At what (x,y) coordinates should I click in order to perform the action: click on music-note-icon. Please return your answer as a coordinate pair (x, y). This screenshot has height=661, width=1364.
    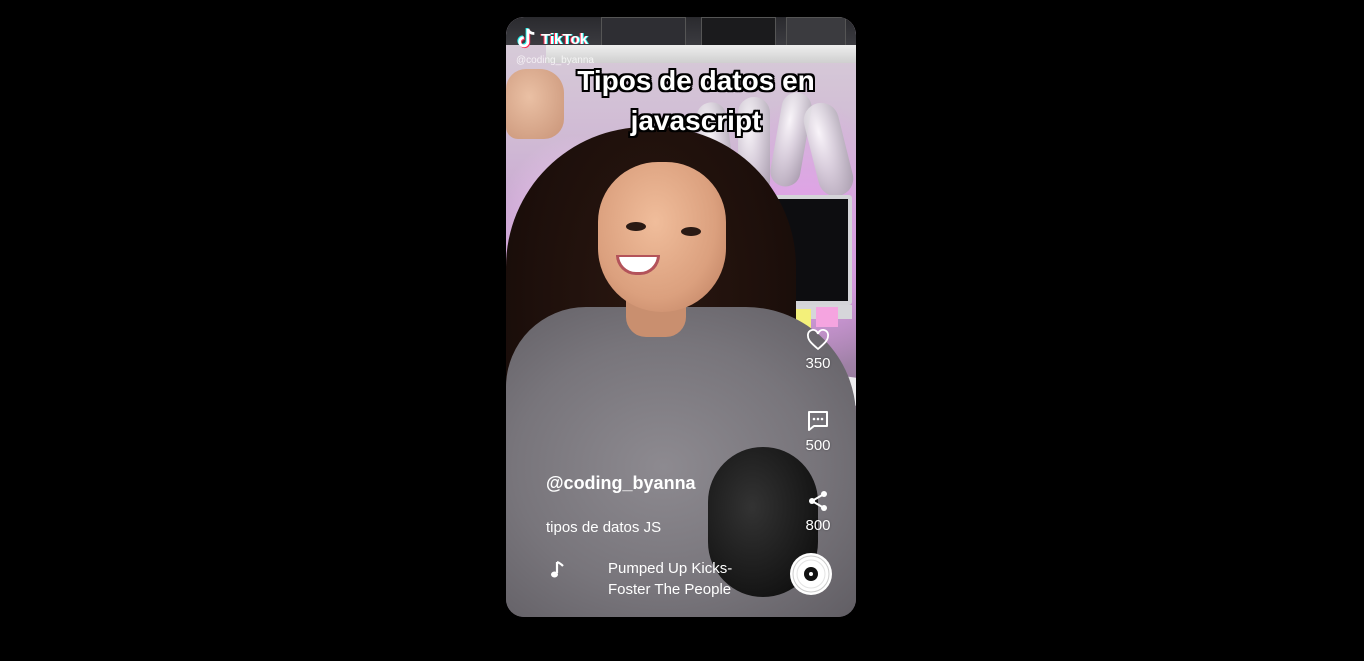
    Looking at the image, I should click on (557, 569).